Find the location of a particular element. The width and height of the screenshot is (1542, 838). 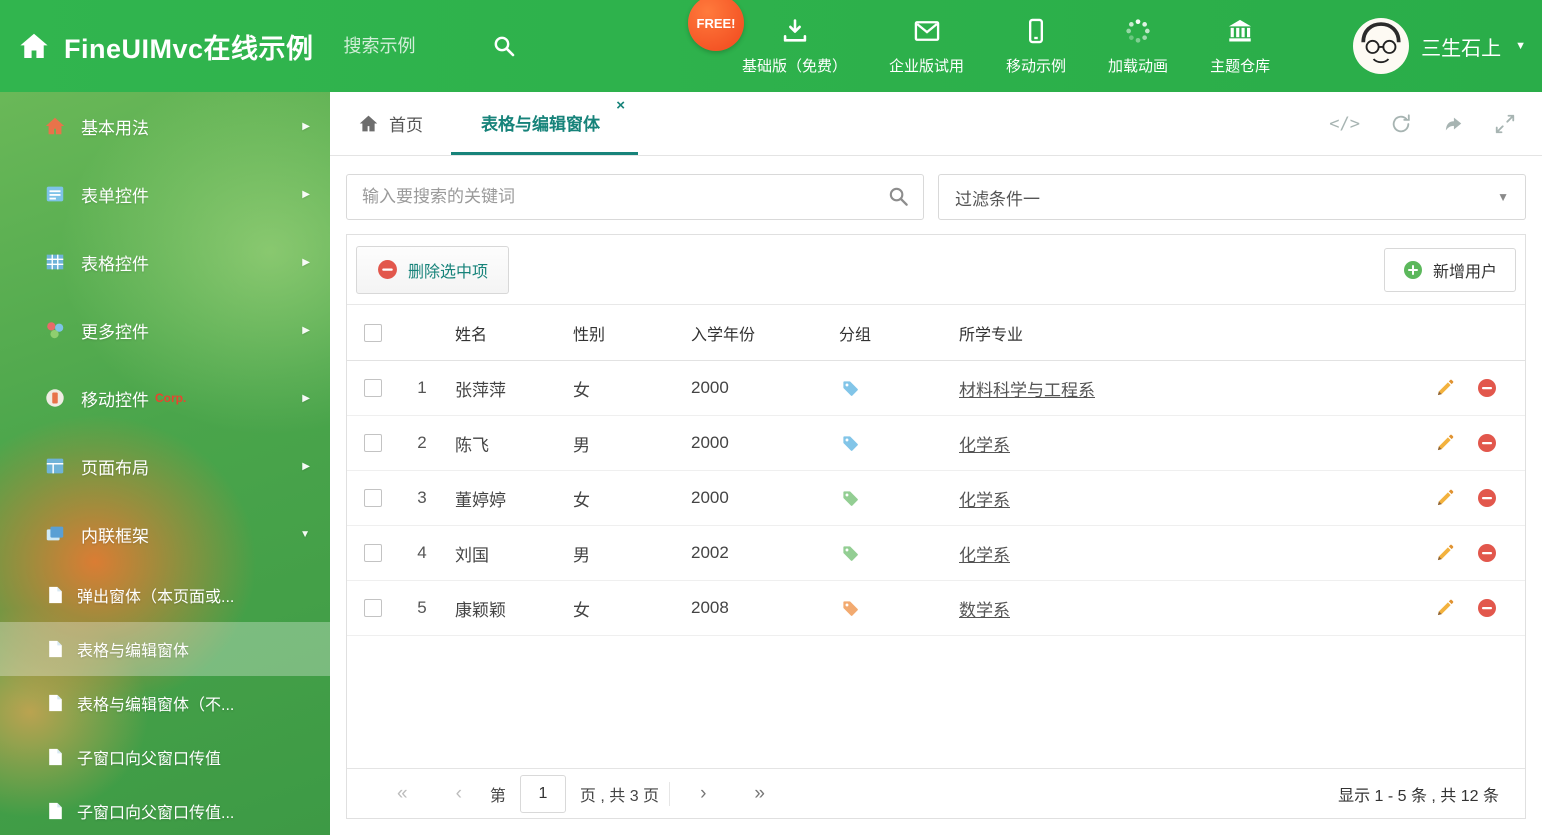

nav-theme-repo: 主题仓库 is located at coordinates (1240, 46).